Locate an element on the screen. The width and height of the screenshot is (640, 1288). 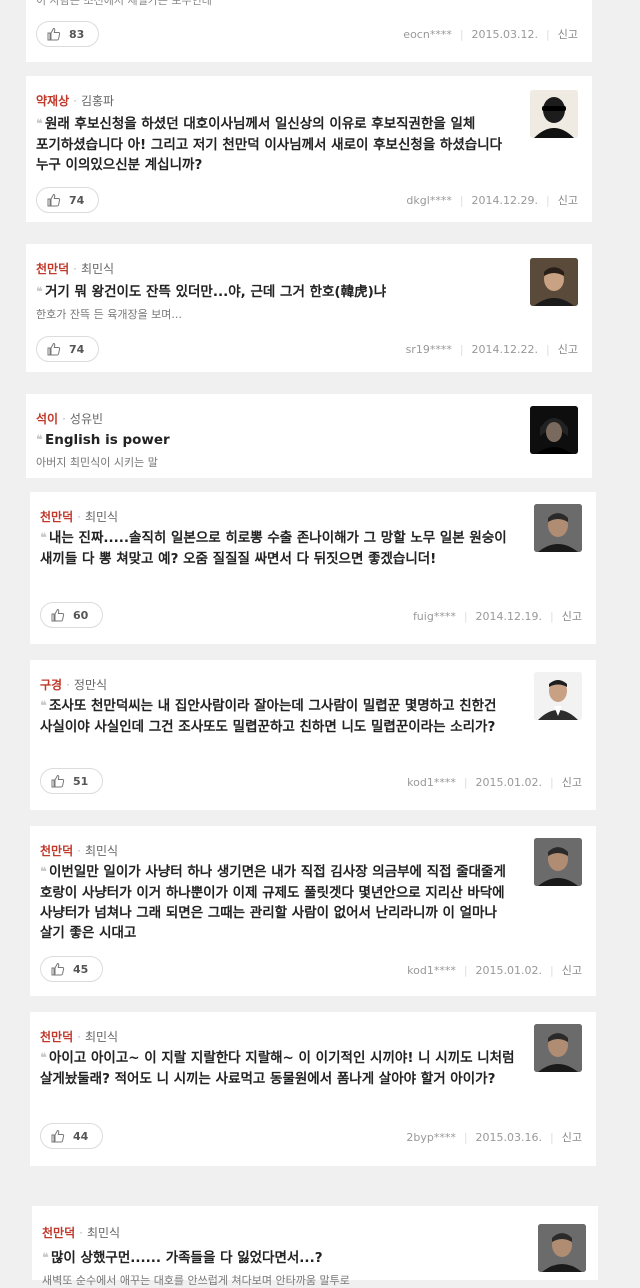
comment-meta: dkgl**** | 2014.12.29. | 신고 is located at coordinates (492, 200).